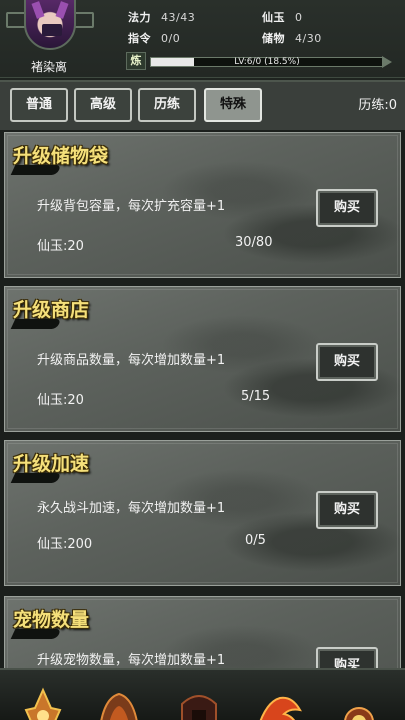 This screenshot has width=405, height=720. Describe the element at coordinates (299, 17) in the screenshot. I see `stat-jade-value: 0` at that location.